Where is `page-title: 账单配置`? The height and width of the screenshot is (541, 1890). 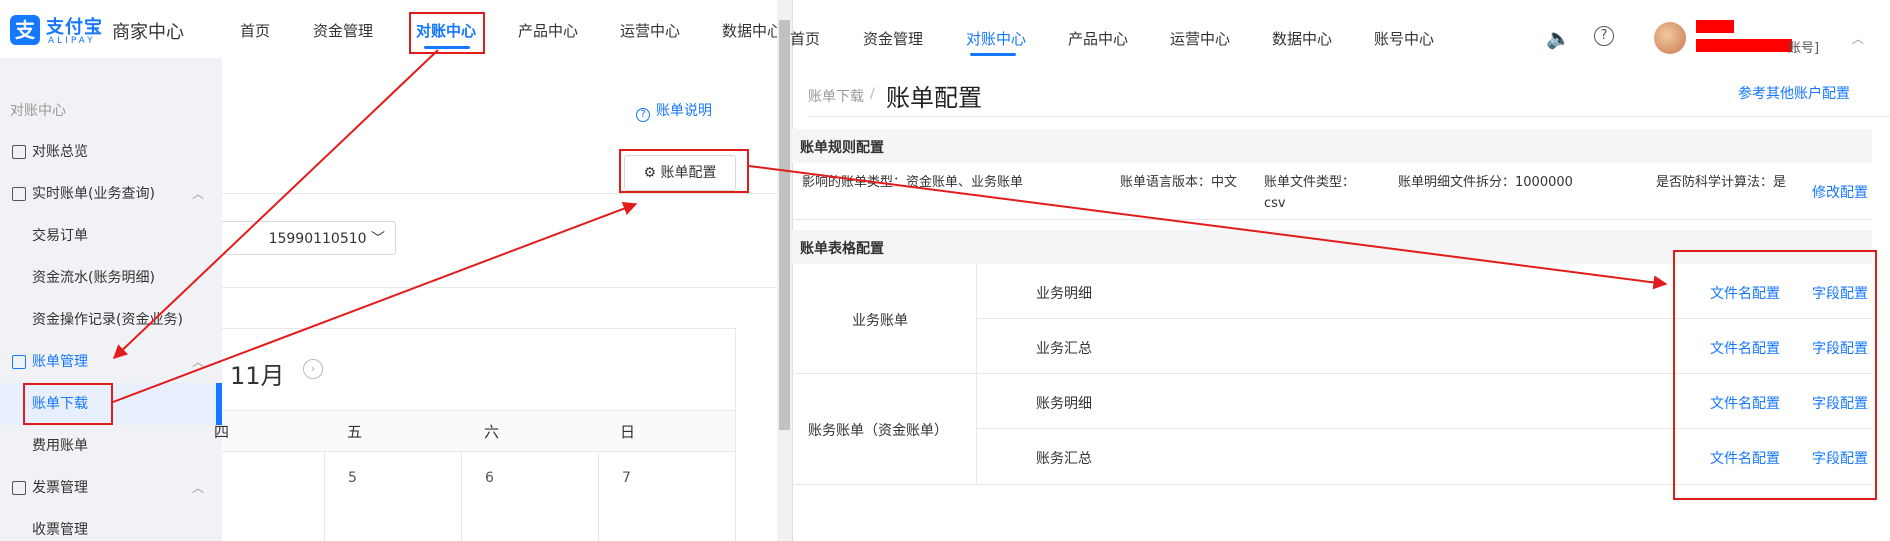 page-title: 账单配置 is located at coordinates (934, 98).